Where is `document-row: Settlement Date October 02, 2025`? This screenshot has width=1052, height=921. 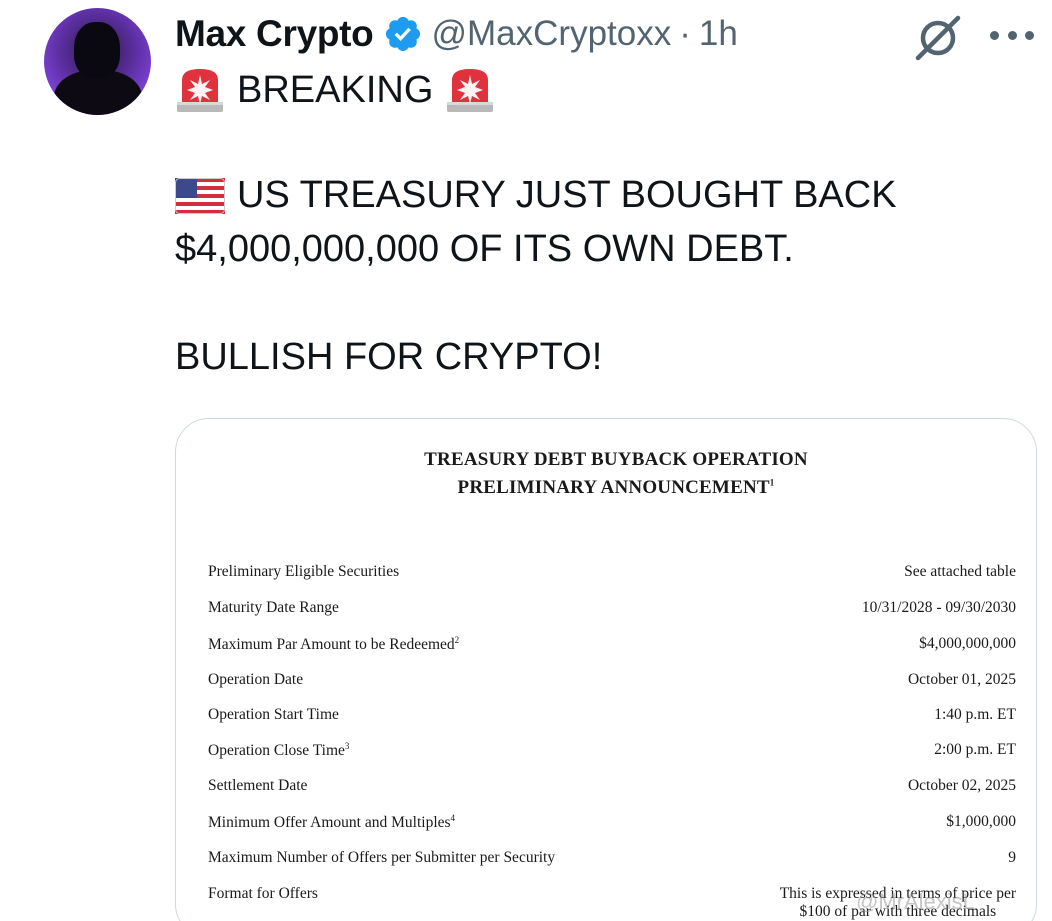
document-row: Settlement Date October 02, 2025 is located at coordinates (612, 785).